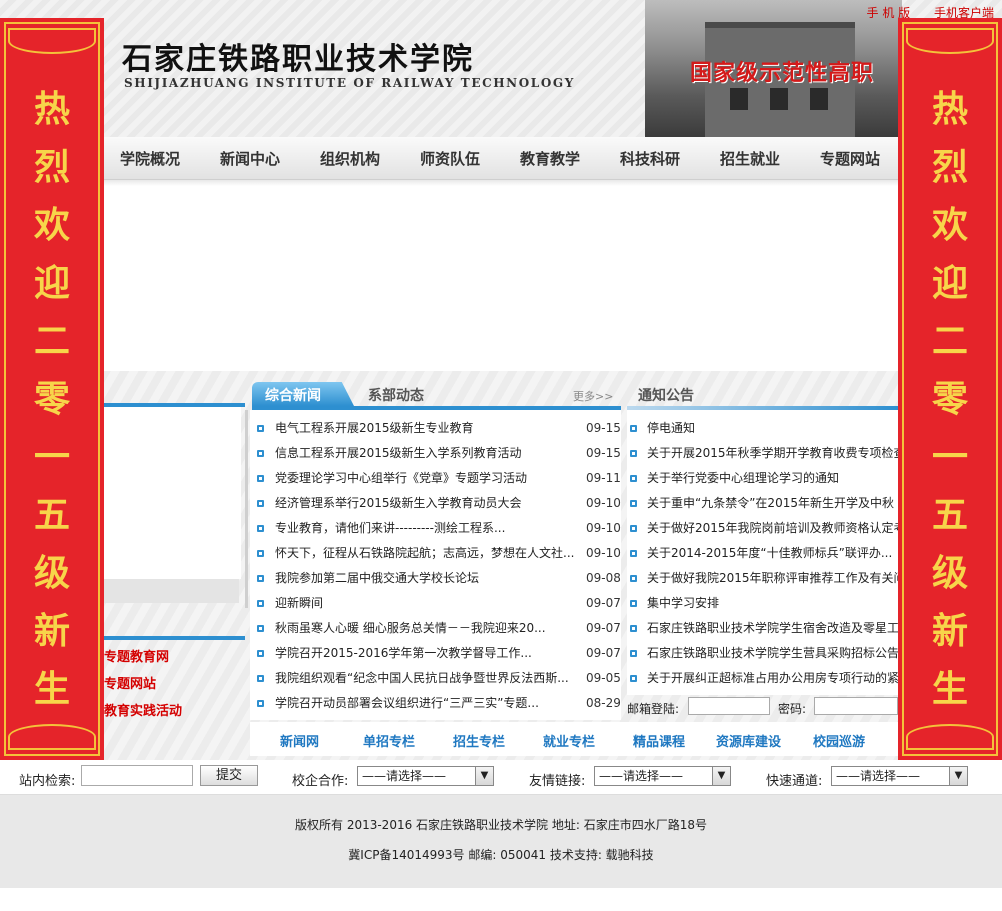 Image resolution: width=1002 pixels, height=911 pixels. I want to click on notice-item: 关于举行党委中心组理论学习的通知, so click(762, 478).